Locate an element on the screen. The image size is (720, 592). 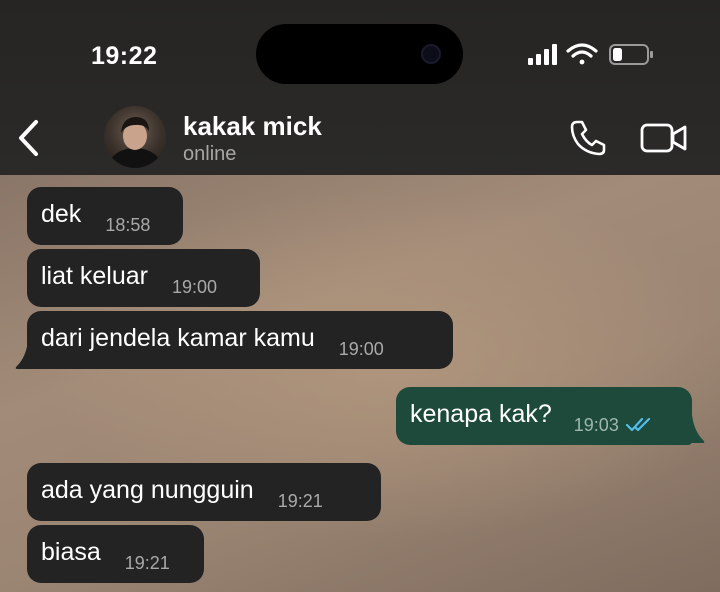
message-text: dek is located at coordinates (61, 214).